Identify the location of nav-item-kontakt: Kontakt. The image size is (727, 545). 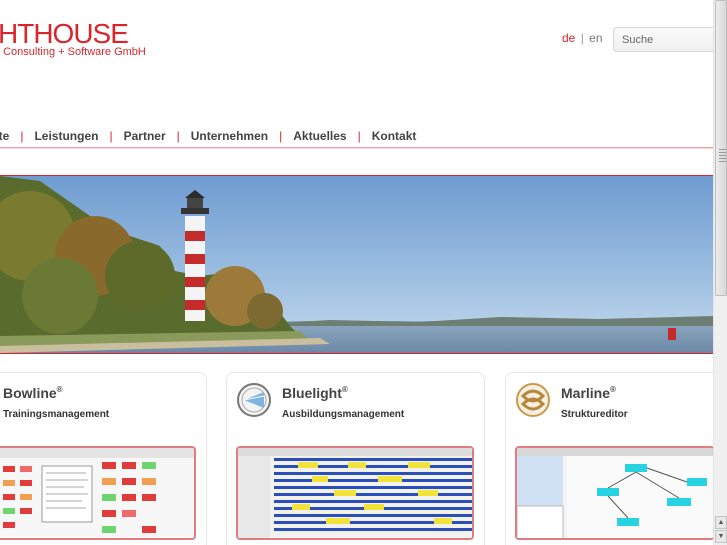
(394, 136).